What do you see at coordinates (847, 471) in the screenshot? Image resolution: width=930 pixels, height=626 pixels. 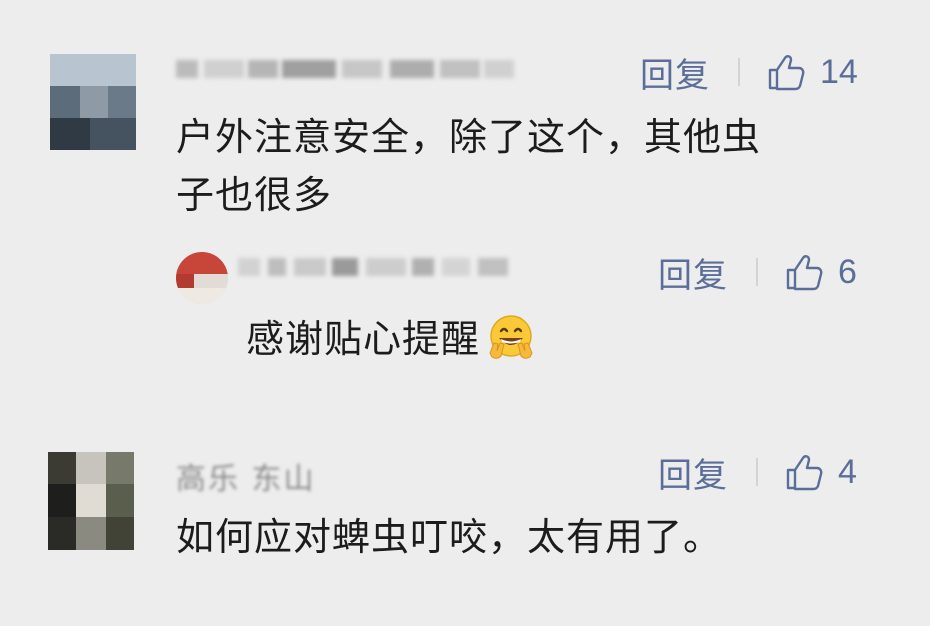 I see `like-count: 4` at bounding box center [847, 471].